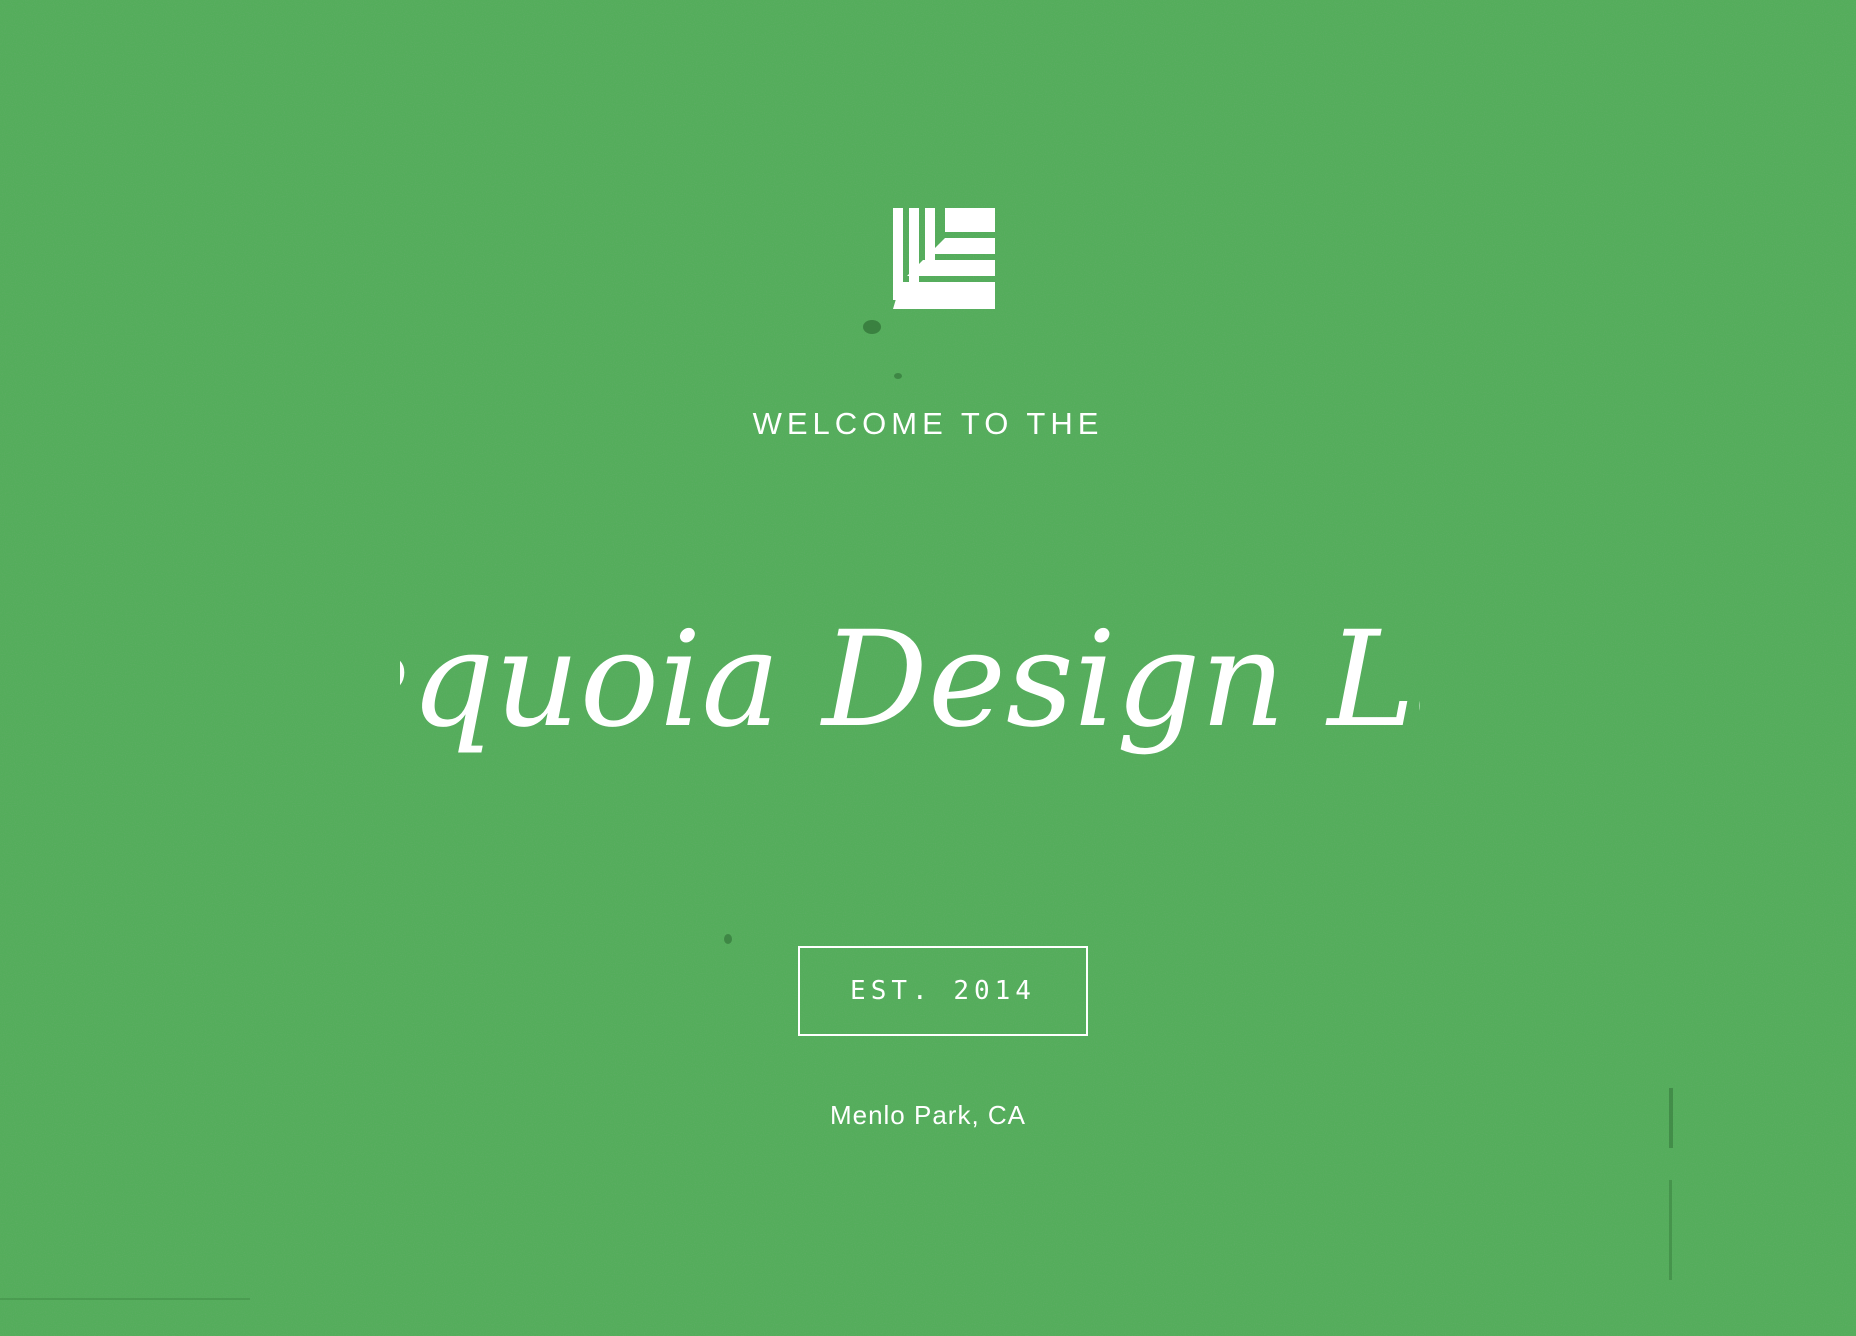 The image size is (1856, 1336). I want to click on welcome-heading: WELCOME TO THE, so click(928, 423).